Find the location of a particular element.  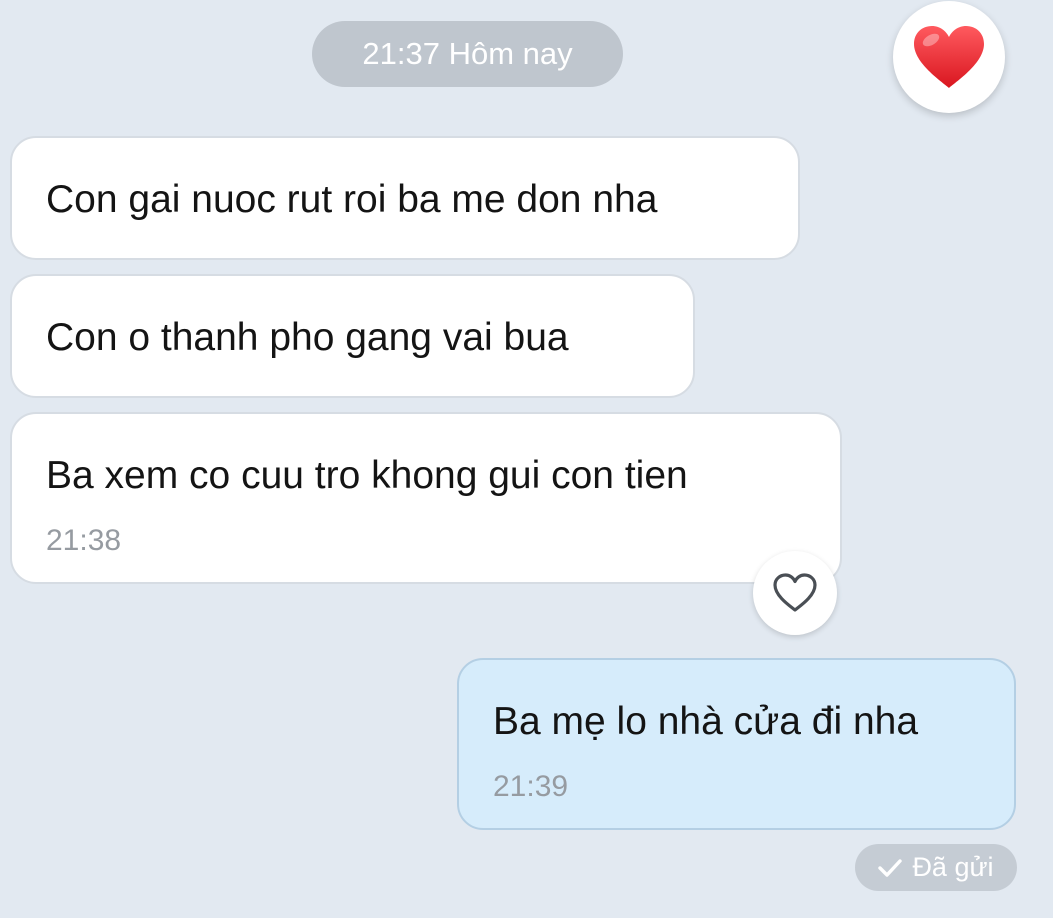

message-timestamp: 21:39 is located at coordinates (531, 786).